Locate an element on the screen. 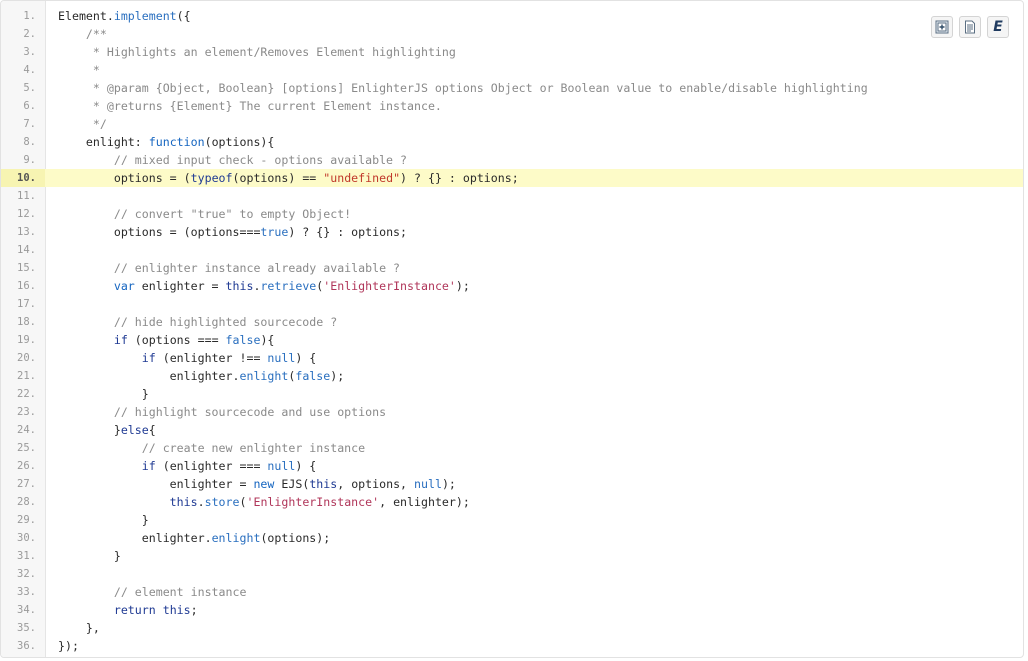 Image resolution: width=1028 pixels, height=661 pixels. code-token: // hide highlighted sourcecode ? is located at coordinates (198, 322).